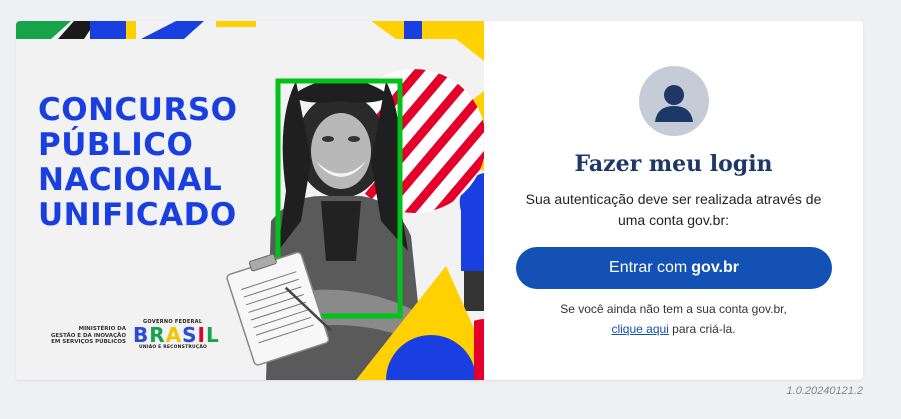 This screenshot has height=419, width=901. What do you see at coordinates (190, 335) in the screenshot?
I see `gov-logo-letter: S` at bounding box center [190, 335].